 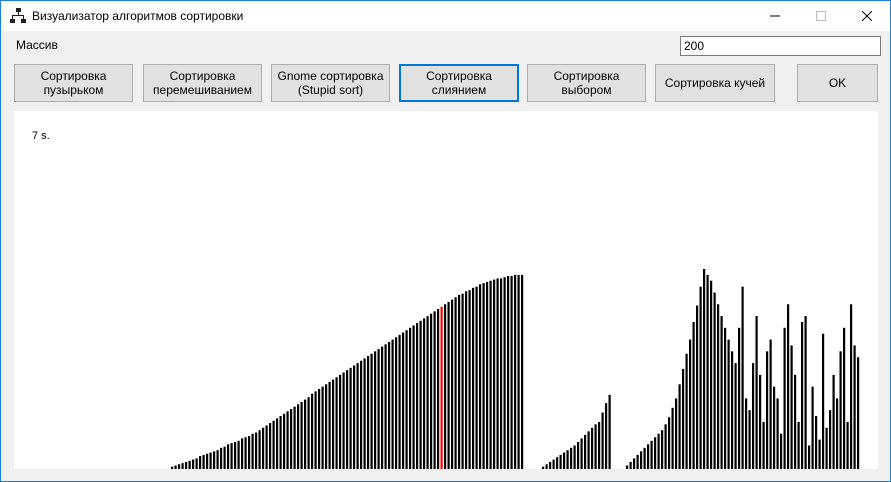 What do you see at coordinates (459, 83) in the screenshot?
I see `merge-sort-button: Сортировка слиянием` at bounding box center [459, 83].